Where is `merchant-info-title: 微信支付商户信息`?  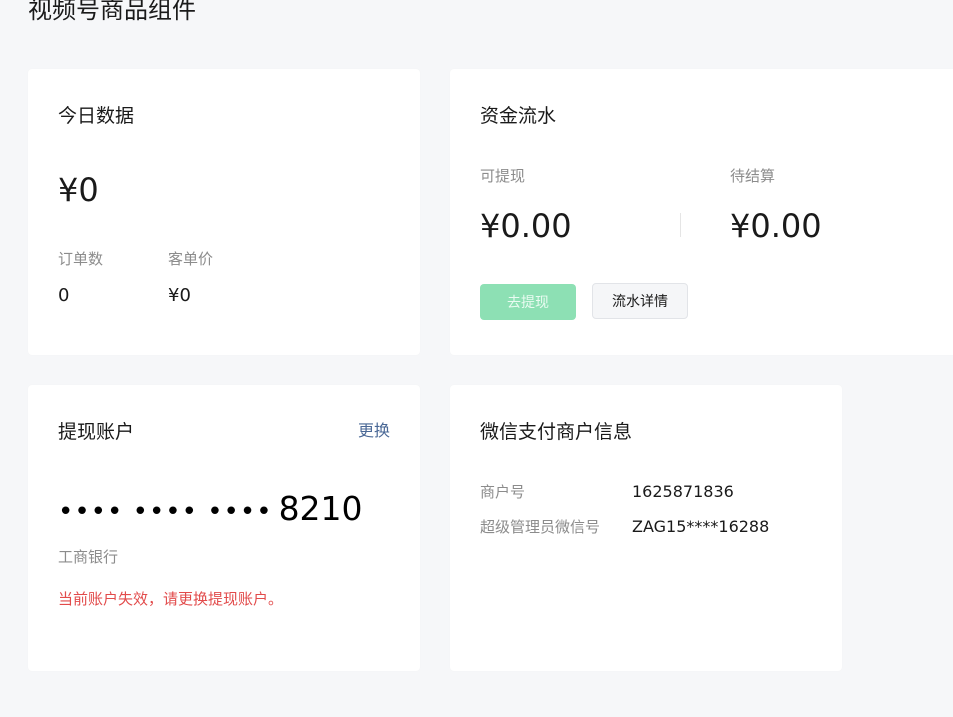
merchant-info-title: 微信支付商户信息 is located at coordinates (556, 432).